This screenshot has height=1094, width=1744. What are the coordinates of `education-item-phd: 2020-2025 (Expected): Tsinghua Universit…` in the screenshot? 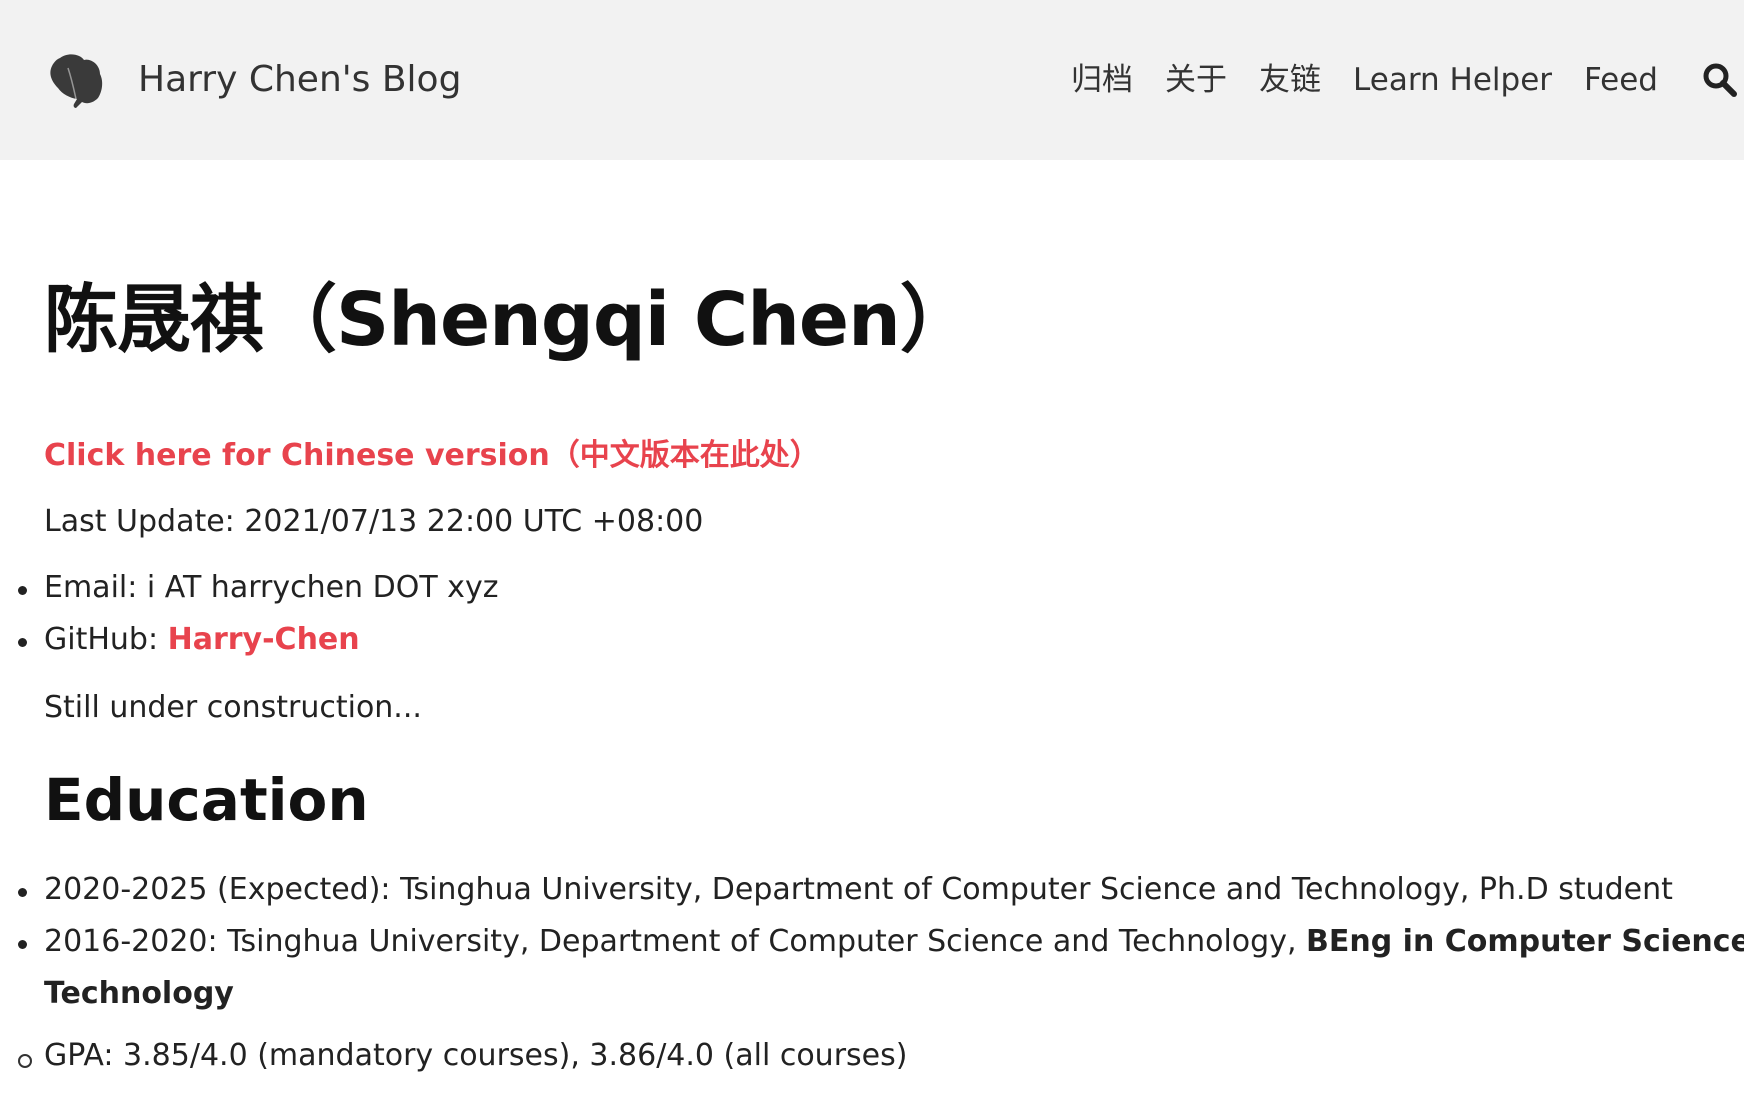 It's located at (858, 889).